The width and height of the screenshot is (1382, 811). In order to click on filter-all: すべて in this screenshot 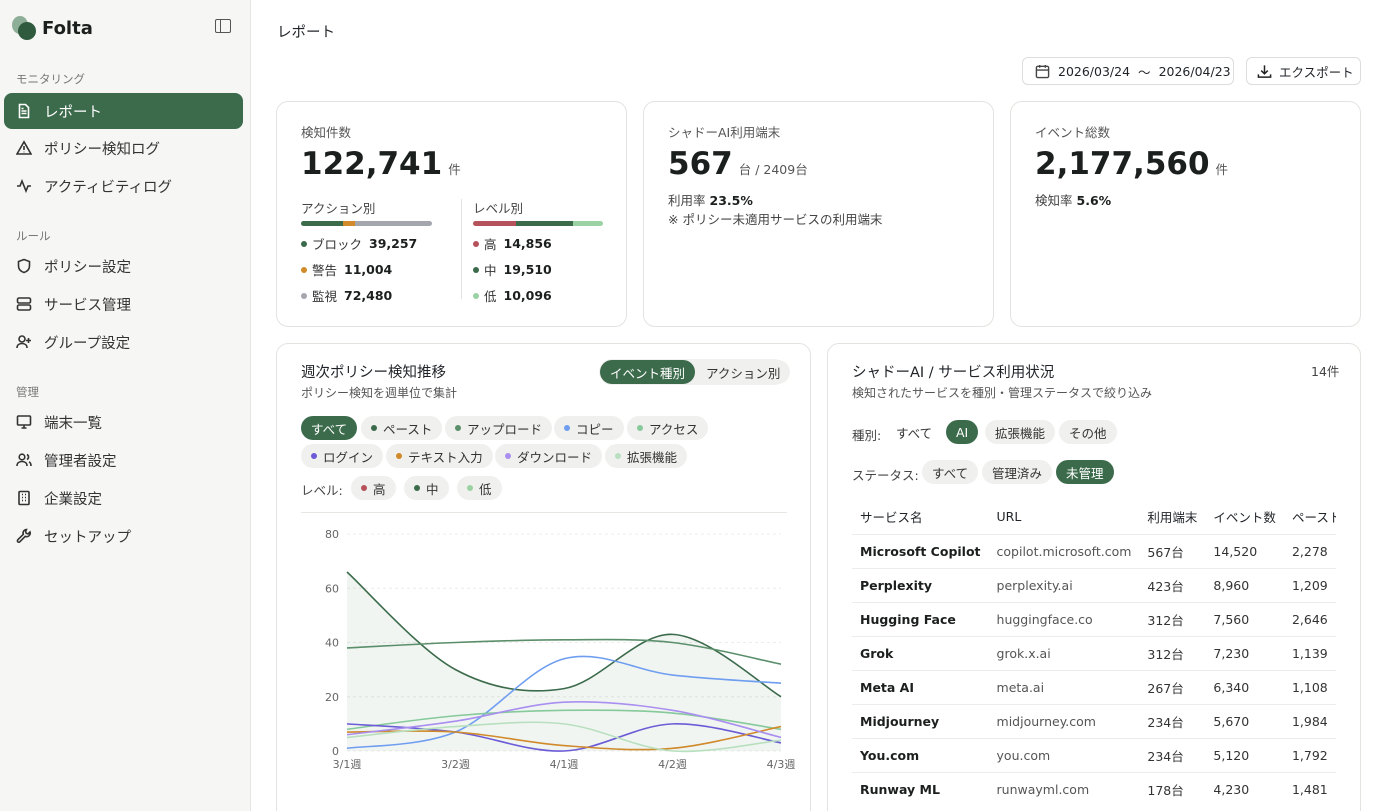, I will do `click(329, 428)`.